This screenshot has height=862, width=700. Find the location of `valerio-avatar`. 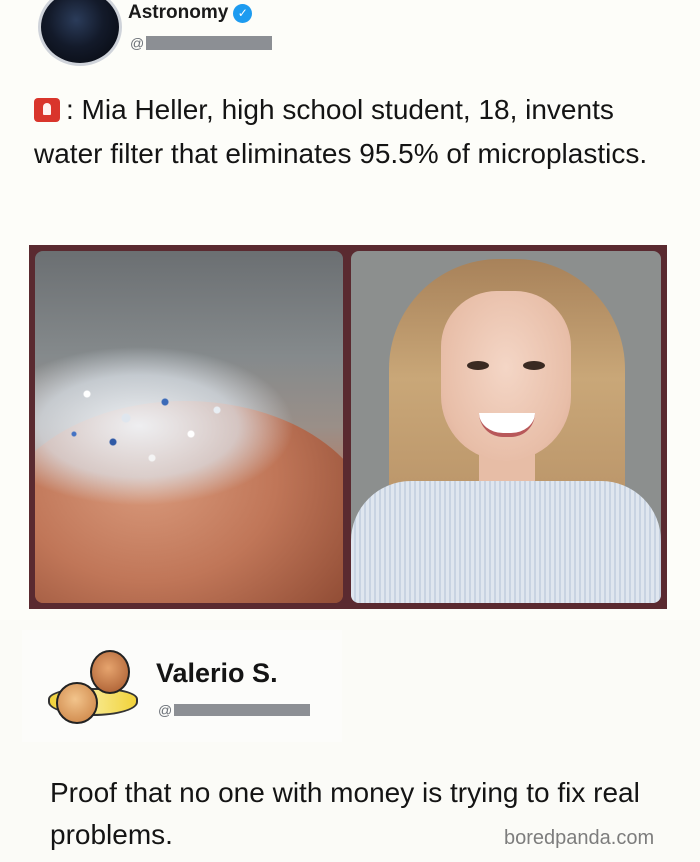

valerio-avatar is located at coordinates (93, 688).